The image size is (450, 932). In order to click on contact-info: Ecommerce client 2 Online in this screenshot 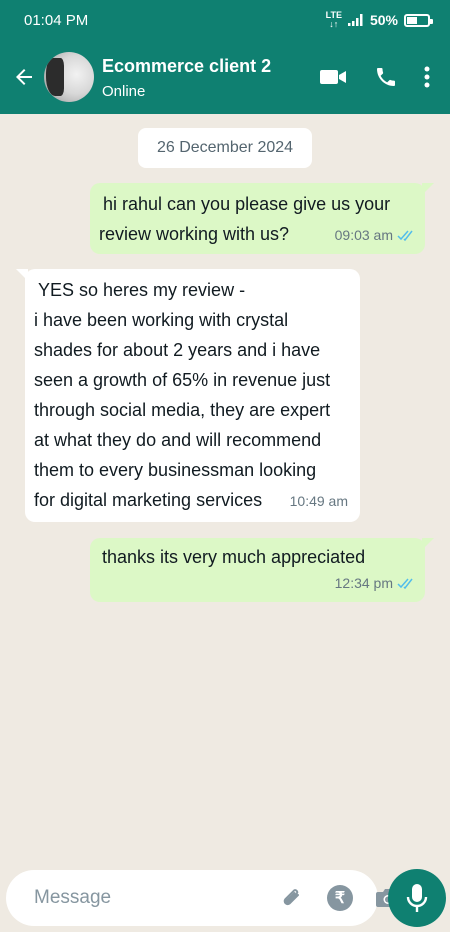, I will do `click(211, 77)`.